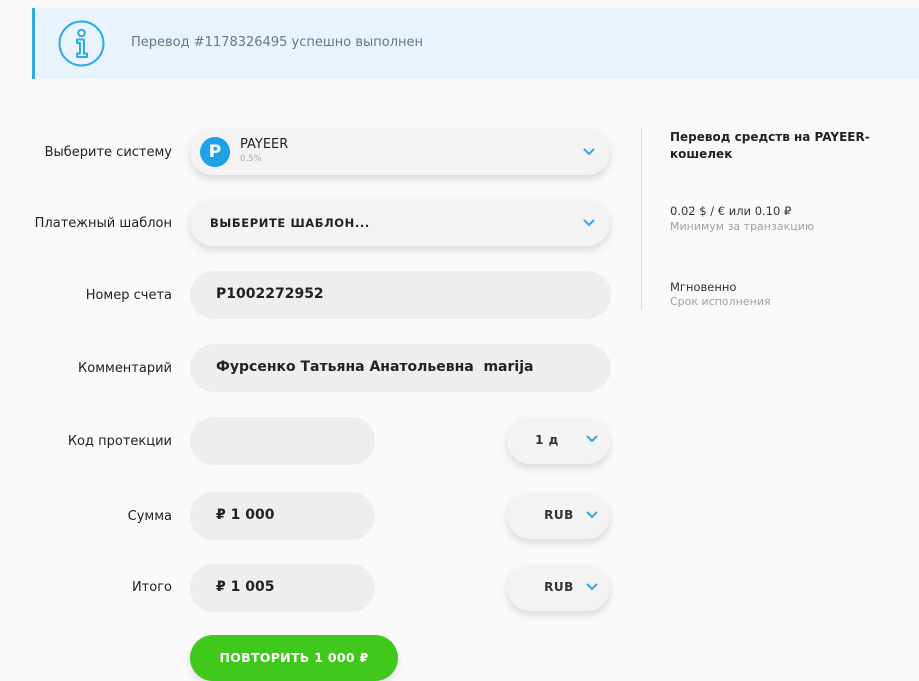 The width and height of the screenshot is (919, 681). I want to click on notice-text: Перевод #1178326495 успешно выполнен, so click(277, 42).